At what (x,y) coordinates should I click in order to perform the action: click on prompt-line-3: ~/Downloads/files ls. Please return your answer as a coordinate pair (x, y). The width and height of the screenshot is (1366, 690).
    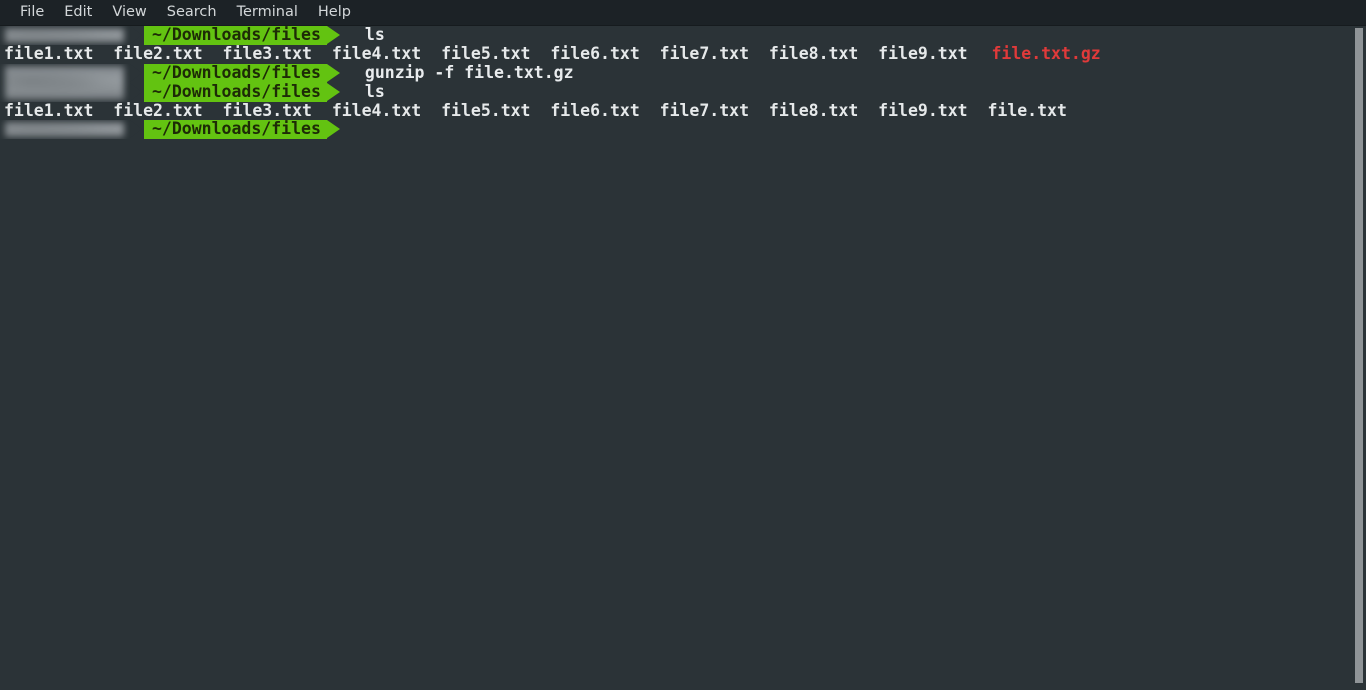
    Looking at the image, I should click on (352, 91).